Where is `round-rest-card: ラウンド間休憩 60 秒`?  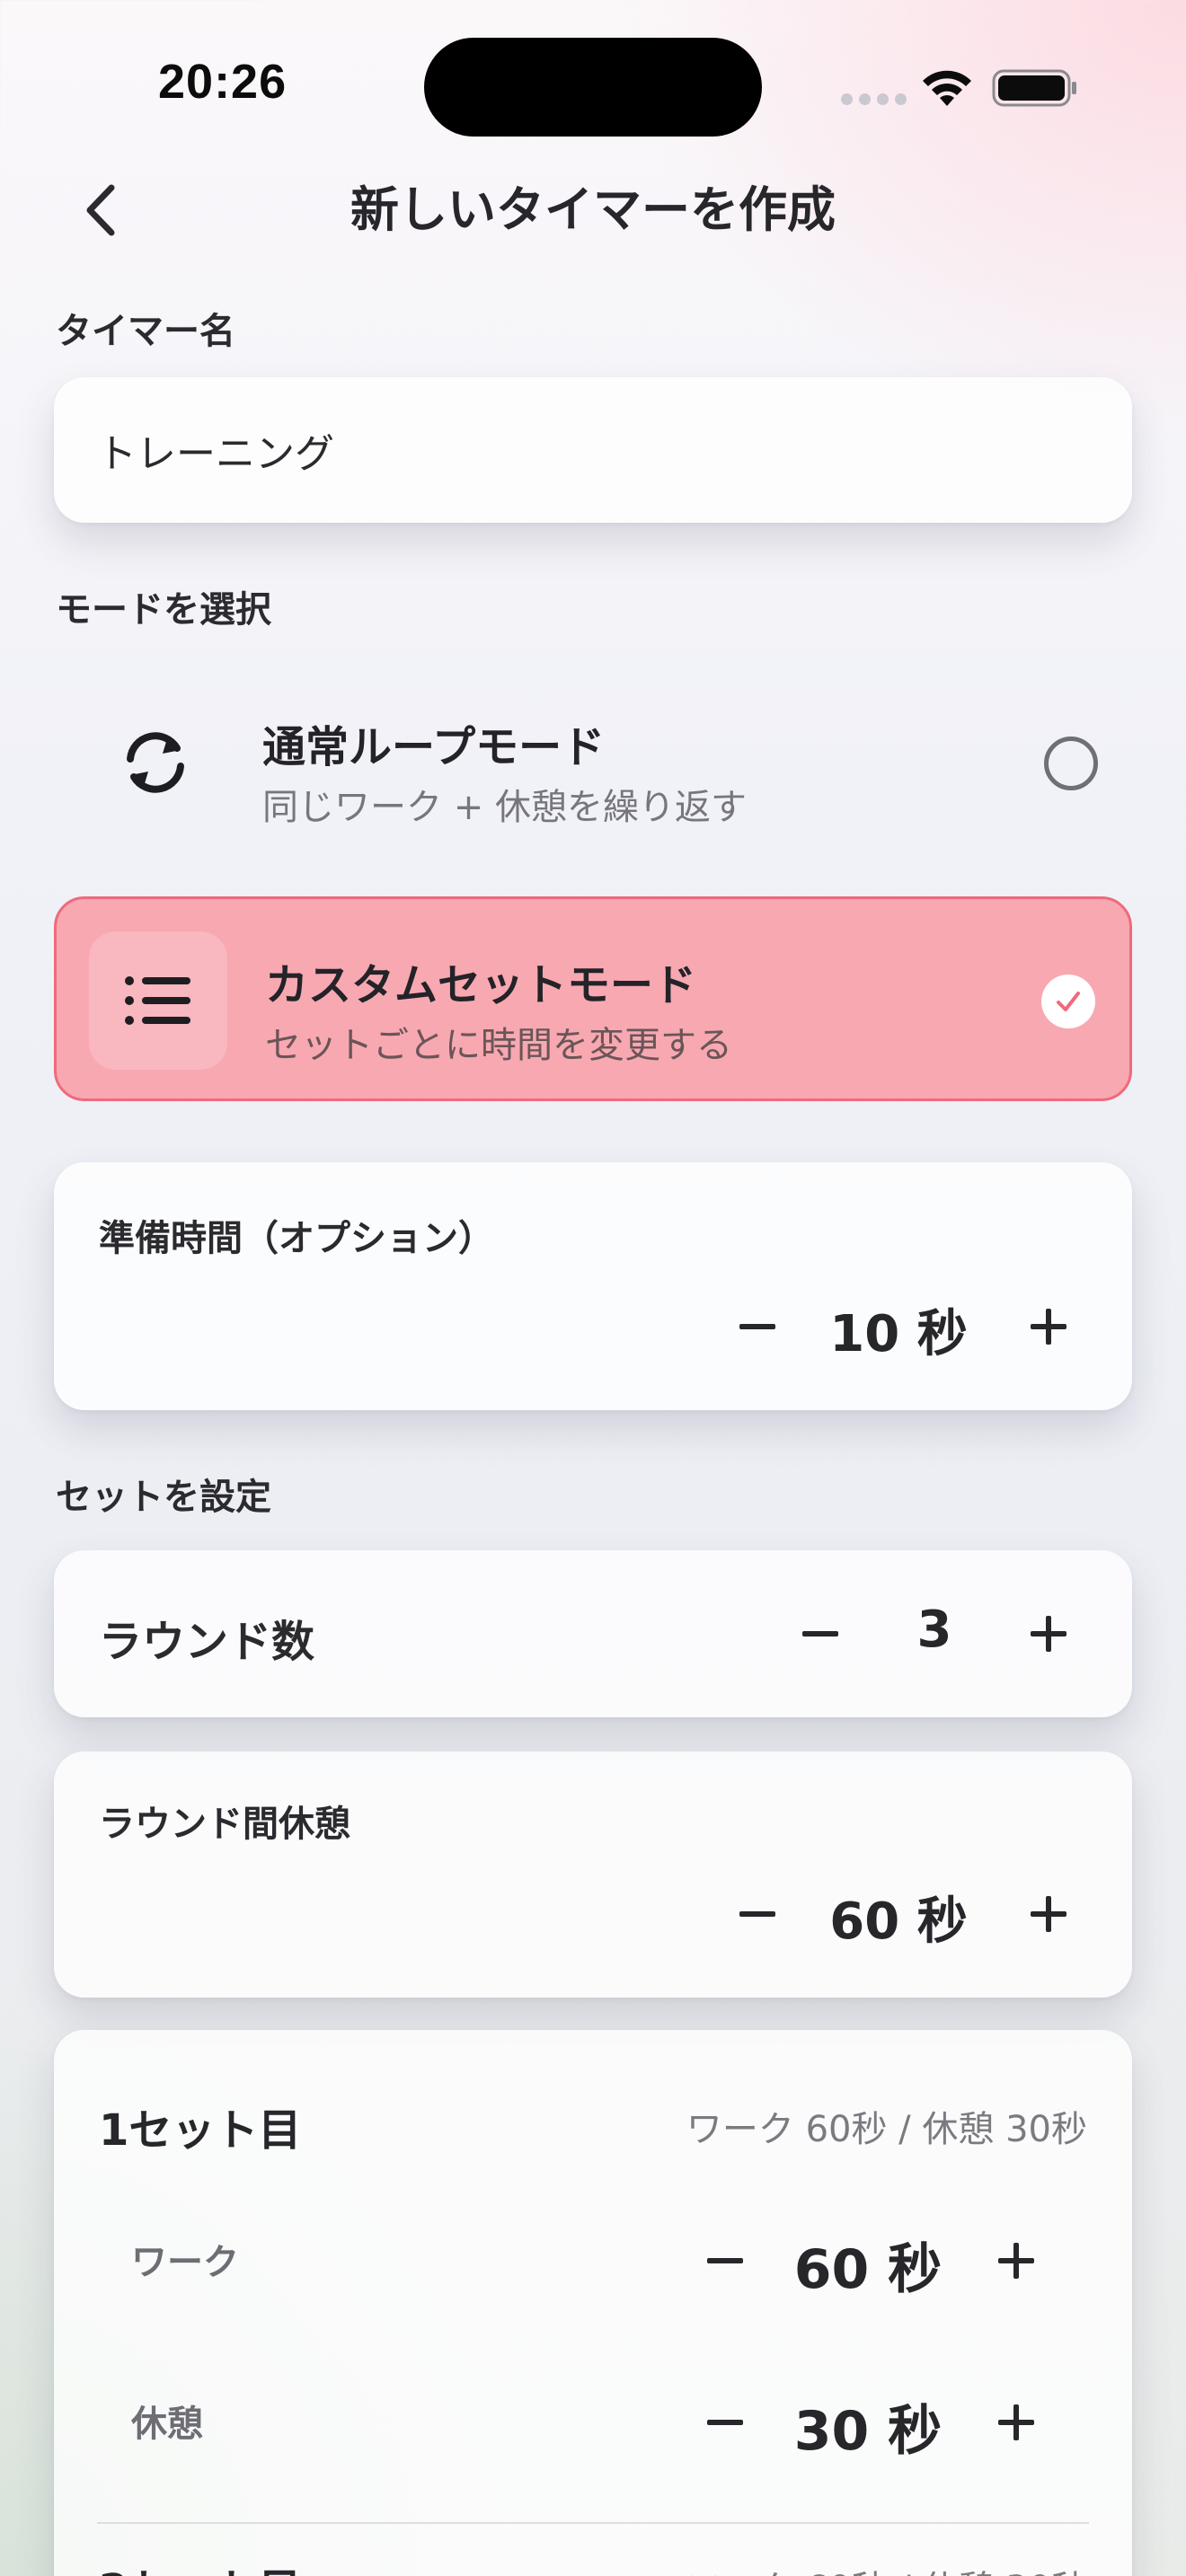 round-rest-card: ラウンド間休憩 60 秒 is located at coordinates (593, 1874).